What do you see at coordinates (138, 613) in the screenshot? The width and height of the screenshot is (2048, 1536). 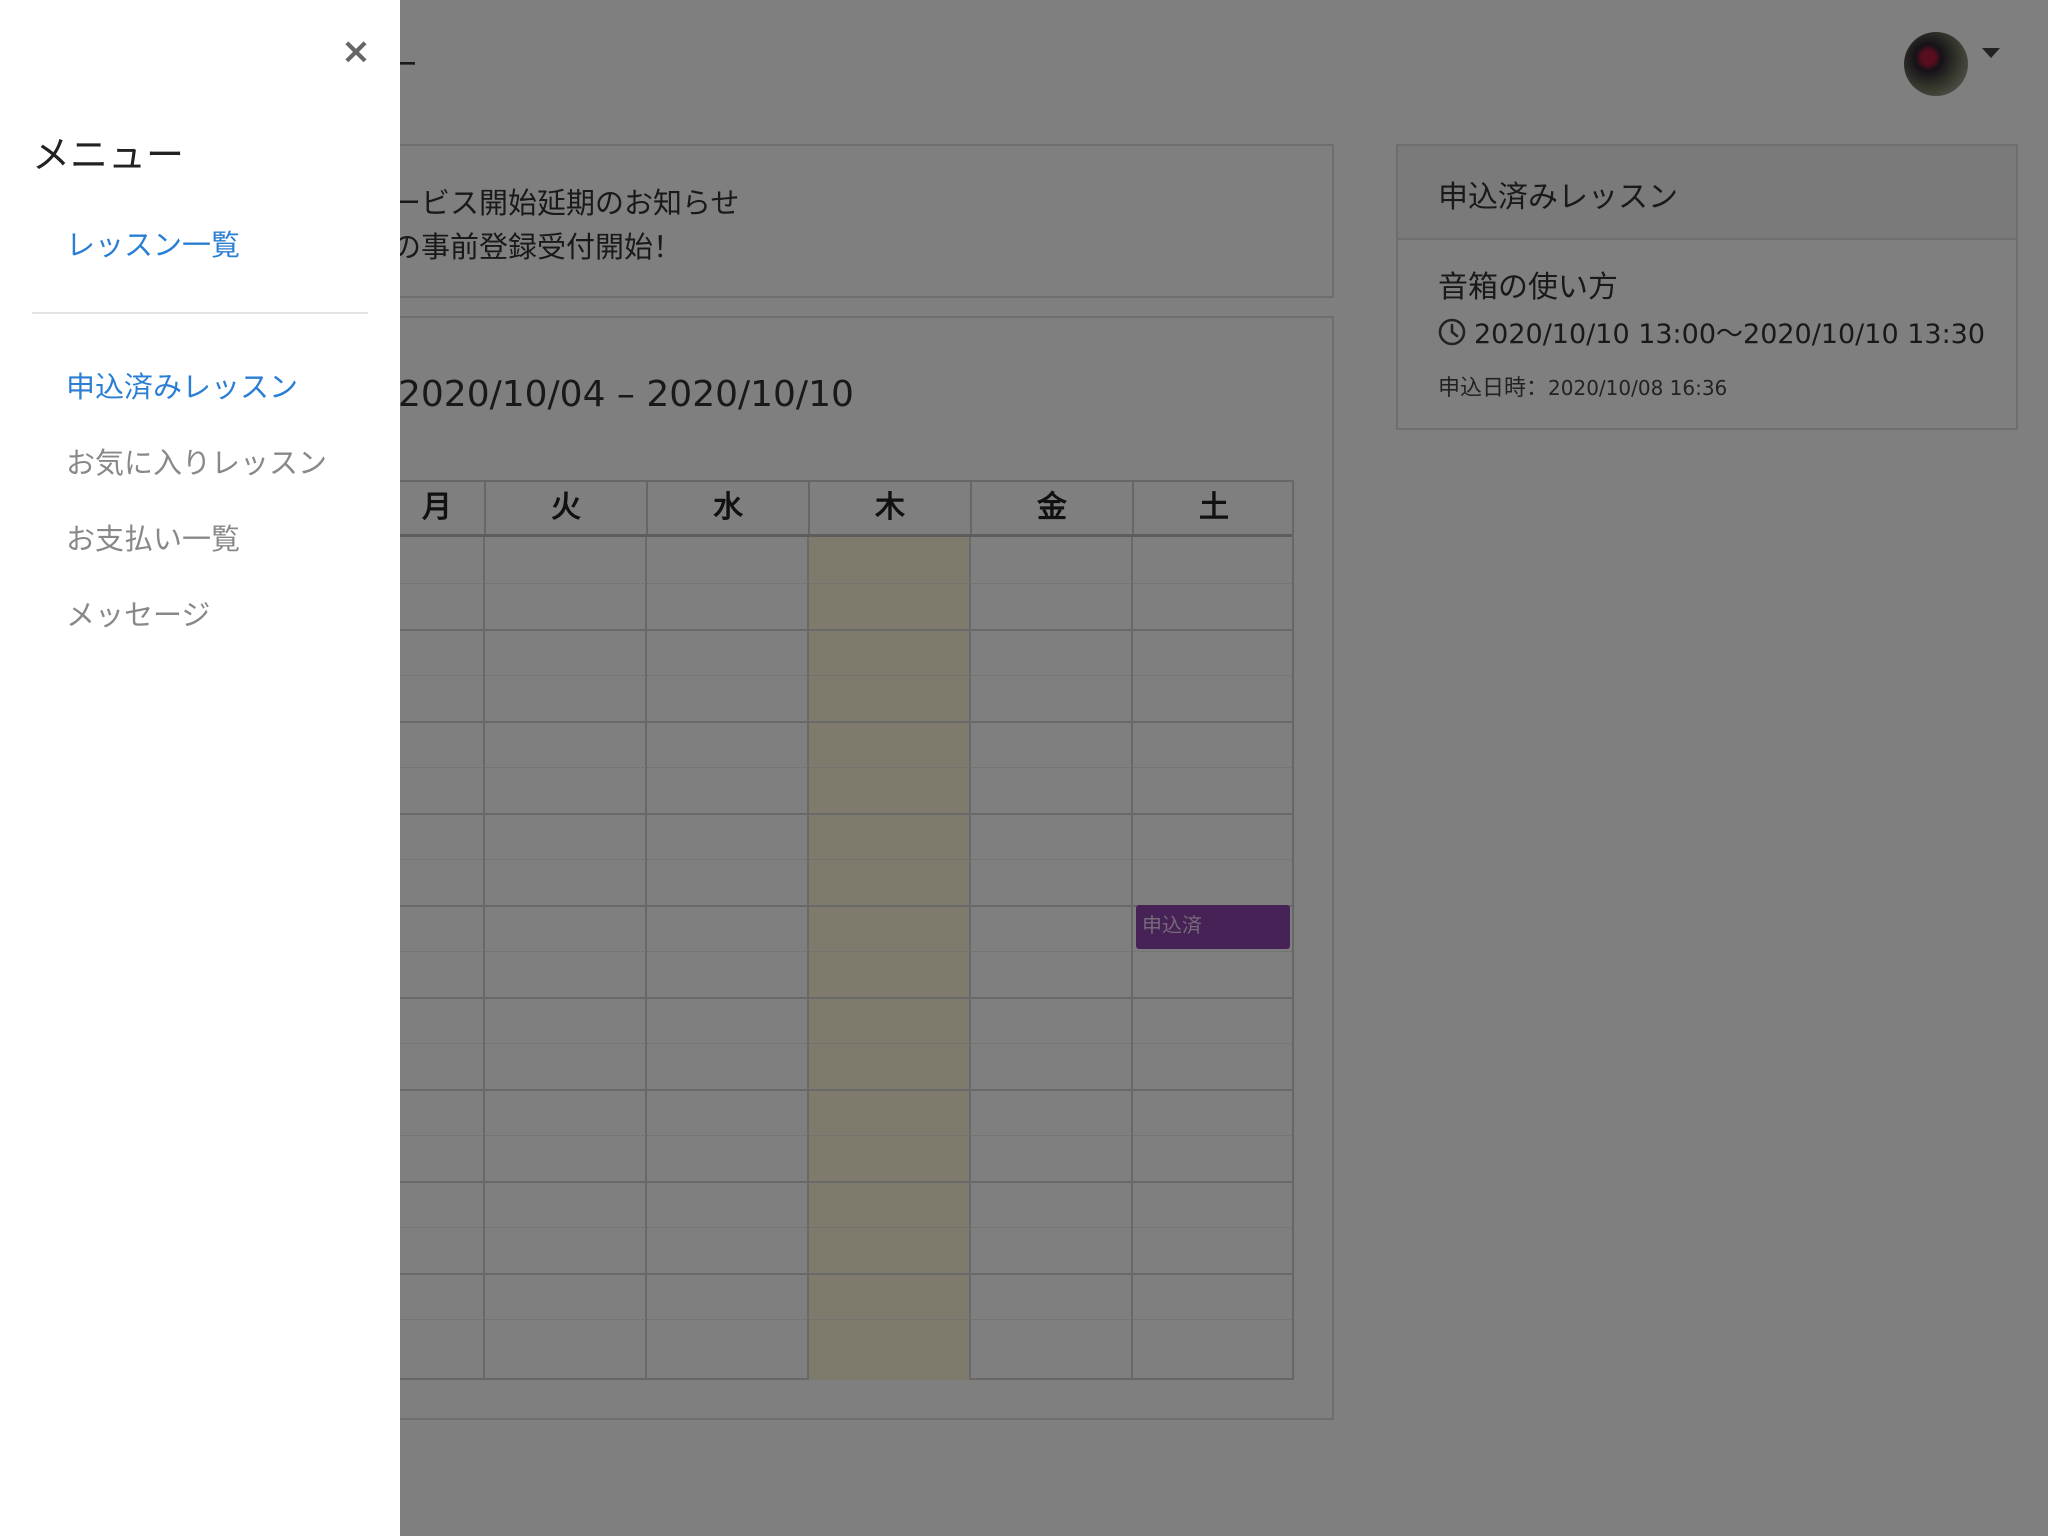 I see `menu-item-messages: メッセージ` at bounding box center [138, 613].